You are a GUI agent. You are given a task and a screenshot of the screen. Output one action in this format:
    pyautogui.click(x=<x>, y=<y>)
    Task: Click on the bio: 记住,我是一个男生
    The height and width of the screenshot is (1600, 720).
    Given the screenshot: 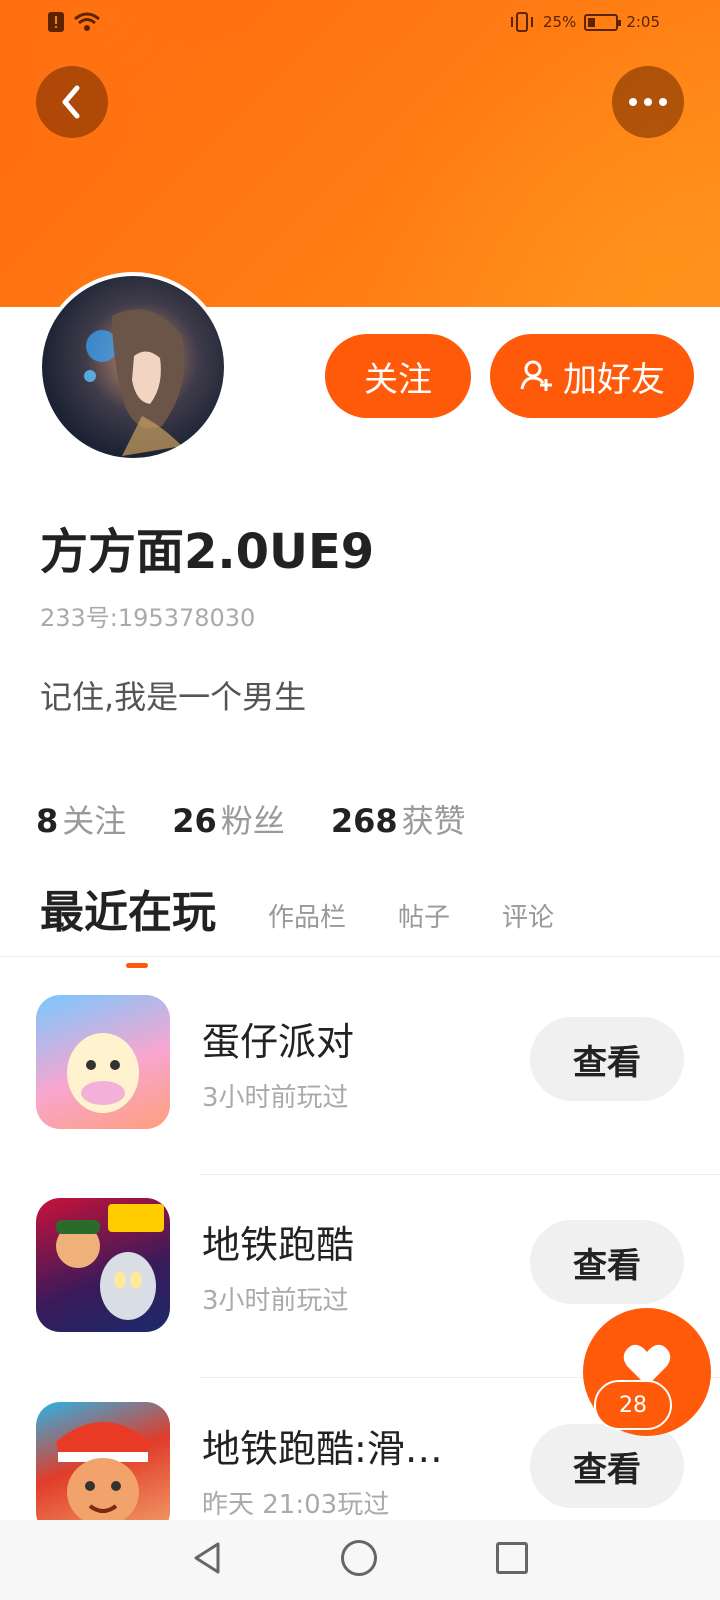 What is the action you would take?
    pyautogui.click(x=173, y=697)
    